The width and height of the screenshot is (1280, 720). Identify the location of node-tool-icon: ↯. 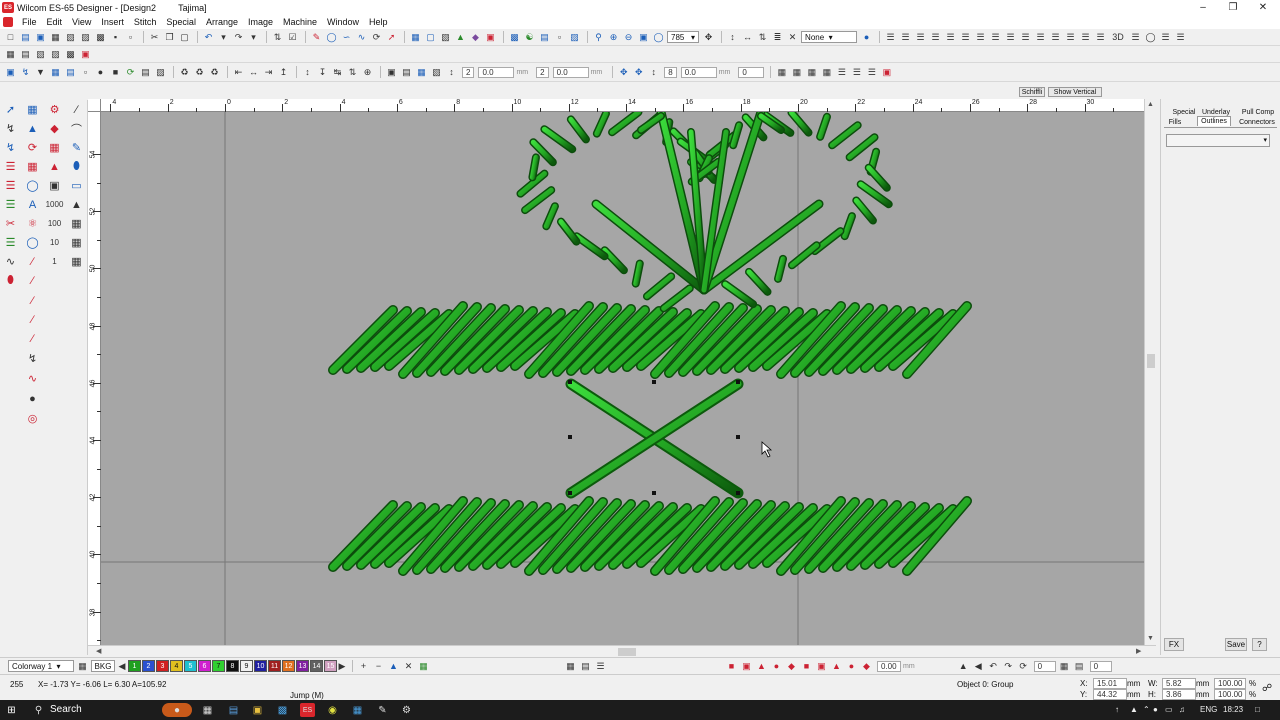
(32, 358).